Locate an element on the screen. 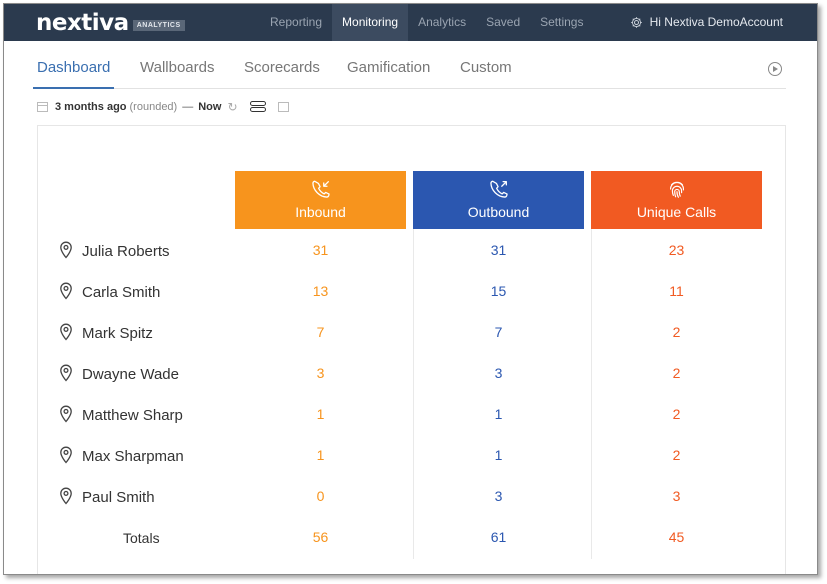  play-icon is located at coordinates (775, 69).